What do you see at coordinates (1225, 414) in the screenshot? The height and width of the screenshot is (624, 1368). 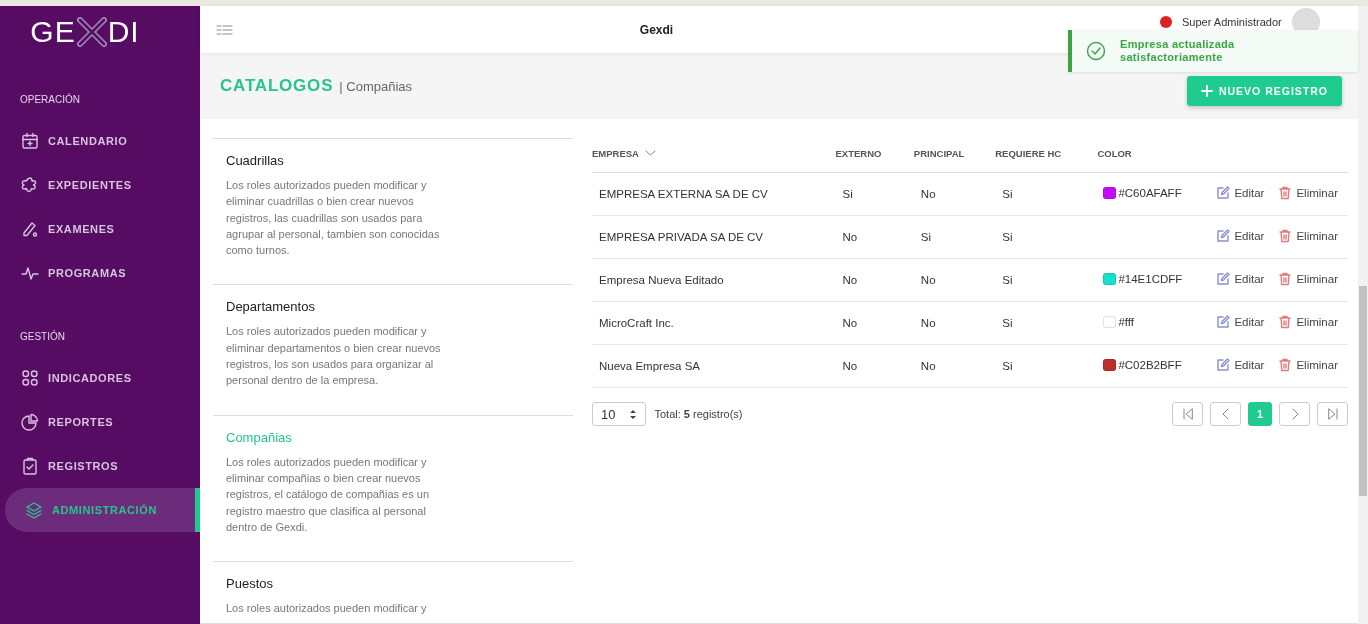 I see `previous-page-button` at bounding box center [1225, 414].